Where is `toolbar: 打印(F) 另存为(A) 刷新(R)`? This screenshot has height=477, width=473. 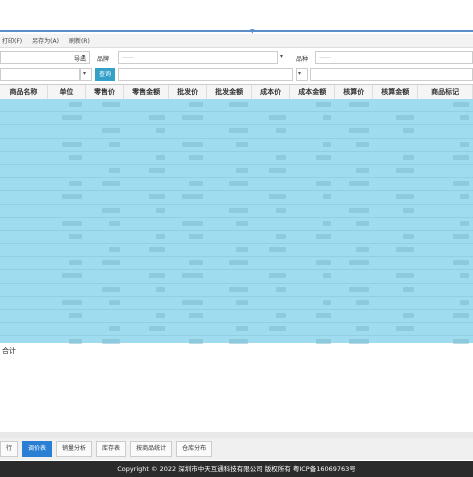
toolbar: 打印(F) 另存为(A) 刷新(R) is located at coordinates (236, 41).